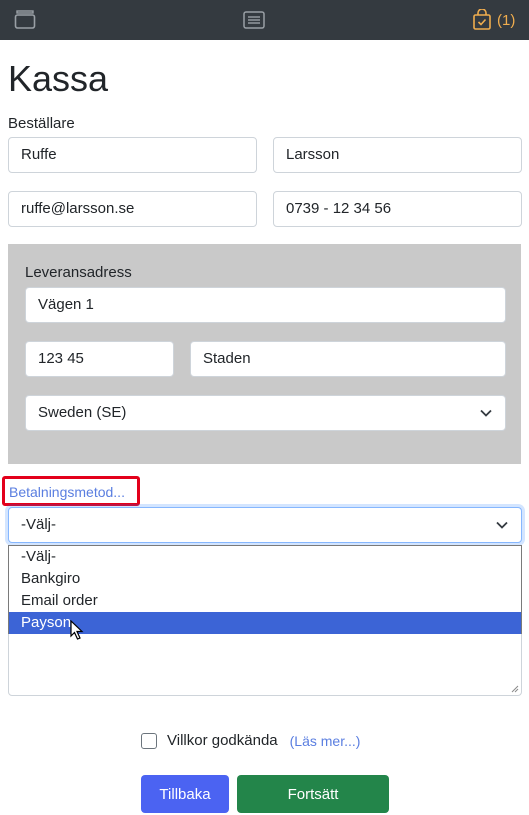 The height and width of the screenshot is (815, 529). What do you see at coordinates (265, 525) in the screenshot?
I see `payment-method-select: -Välj-` at bounding box center [265, 525].